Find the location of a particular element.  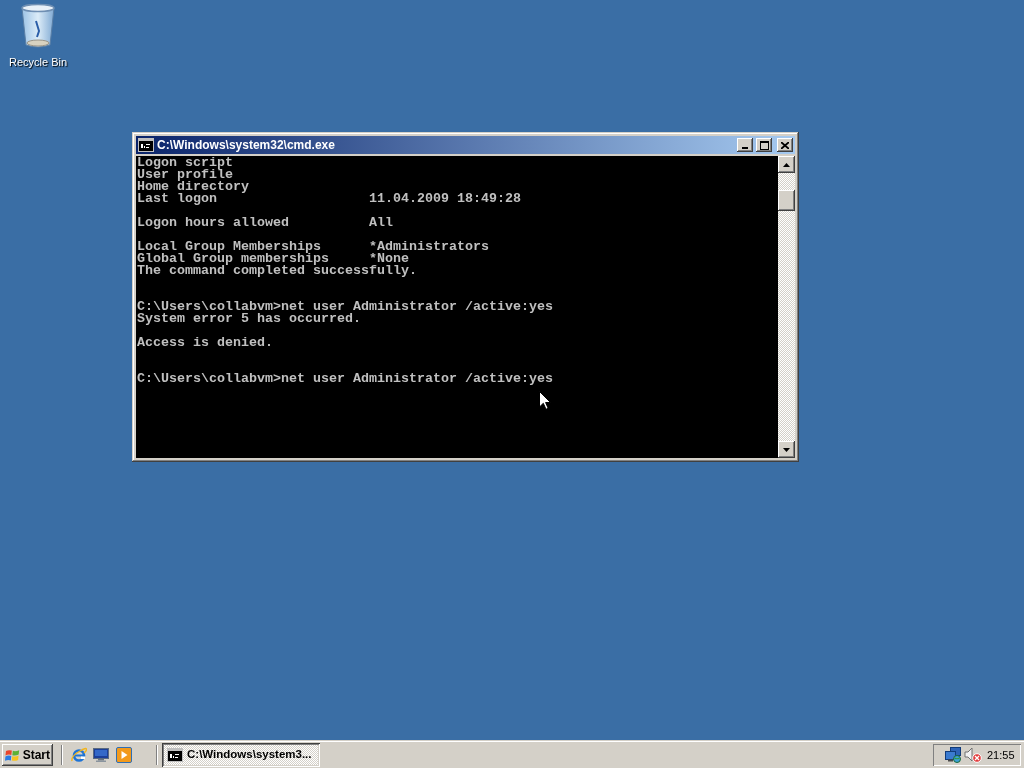

flag-icon is located at coordinates (12, 755).